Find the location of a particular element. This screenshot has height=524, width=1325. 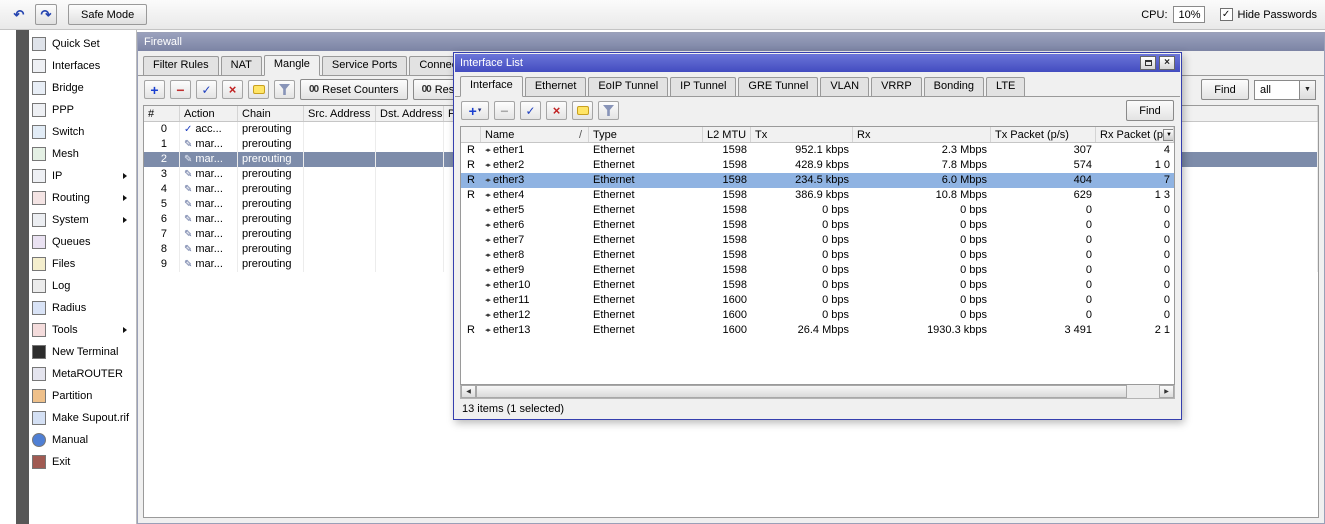

horizontal-scrollbar: ◀ ▶ is located at coordinates (817, 392).